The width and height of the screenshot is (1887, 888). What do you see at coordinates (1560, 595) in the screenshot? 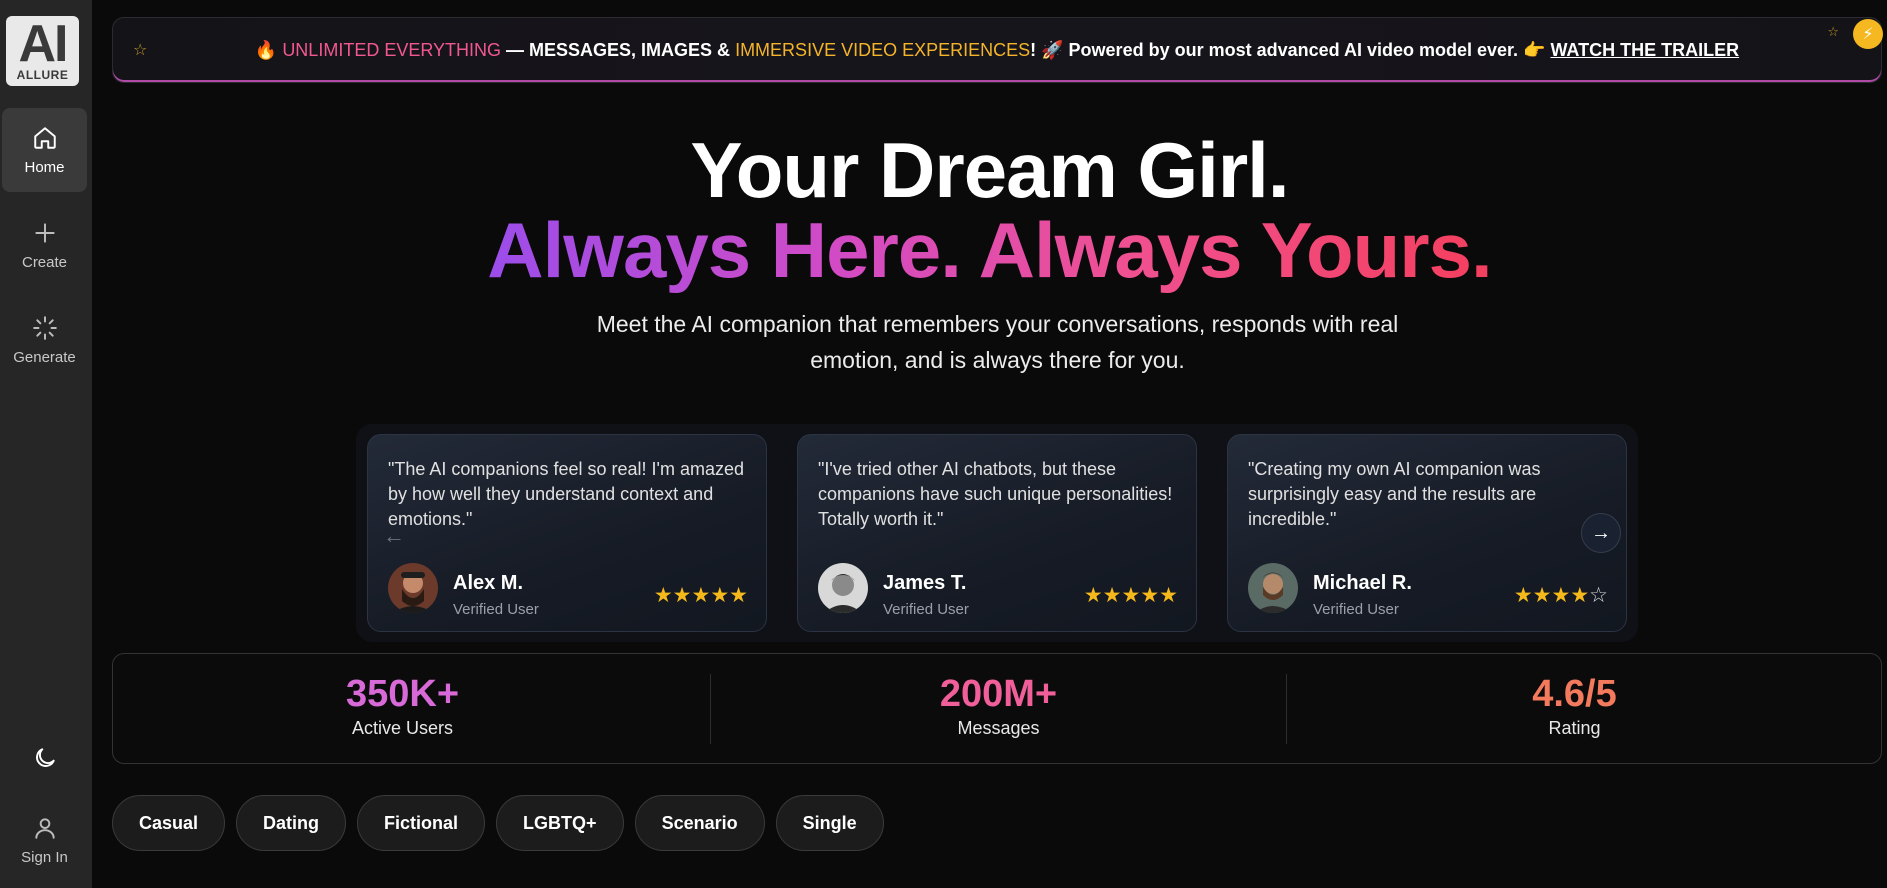
I see `rating-stars: ★★★★☆` at bounding box center [1560, 595].